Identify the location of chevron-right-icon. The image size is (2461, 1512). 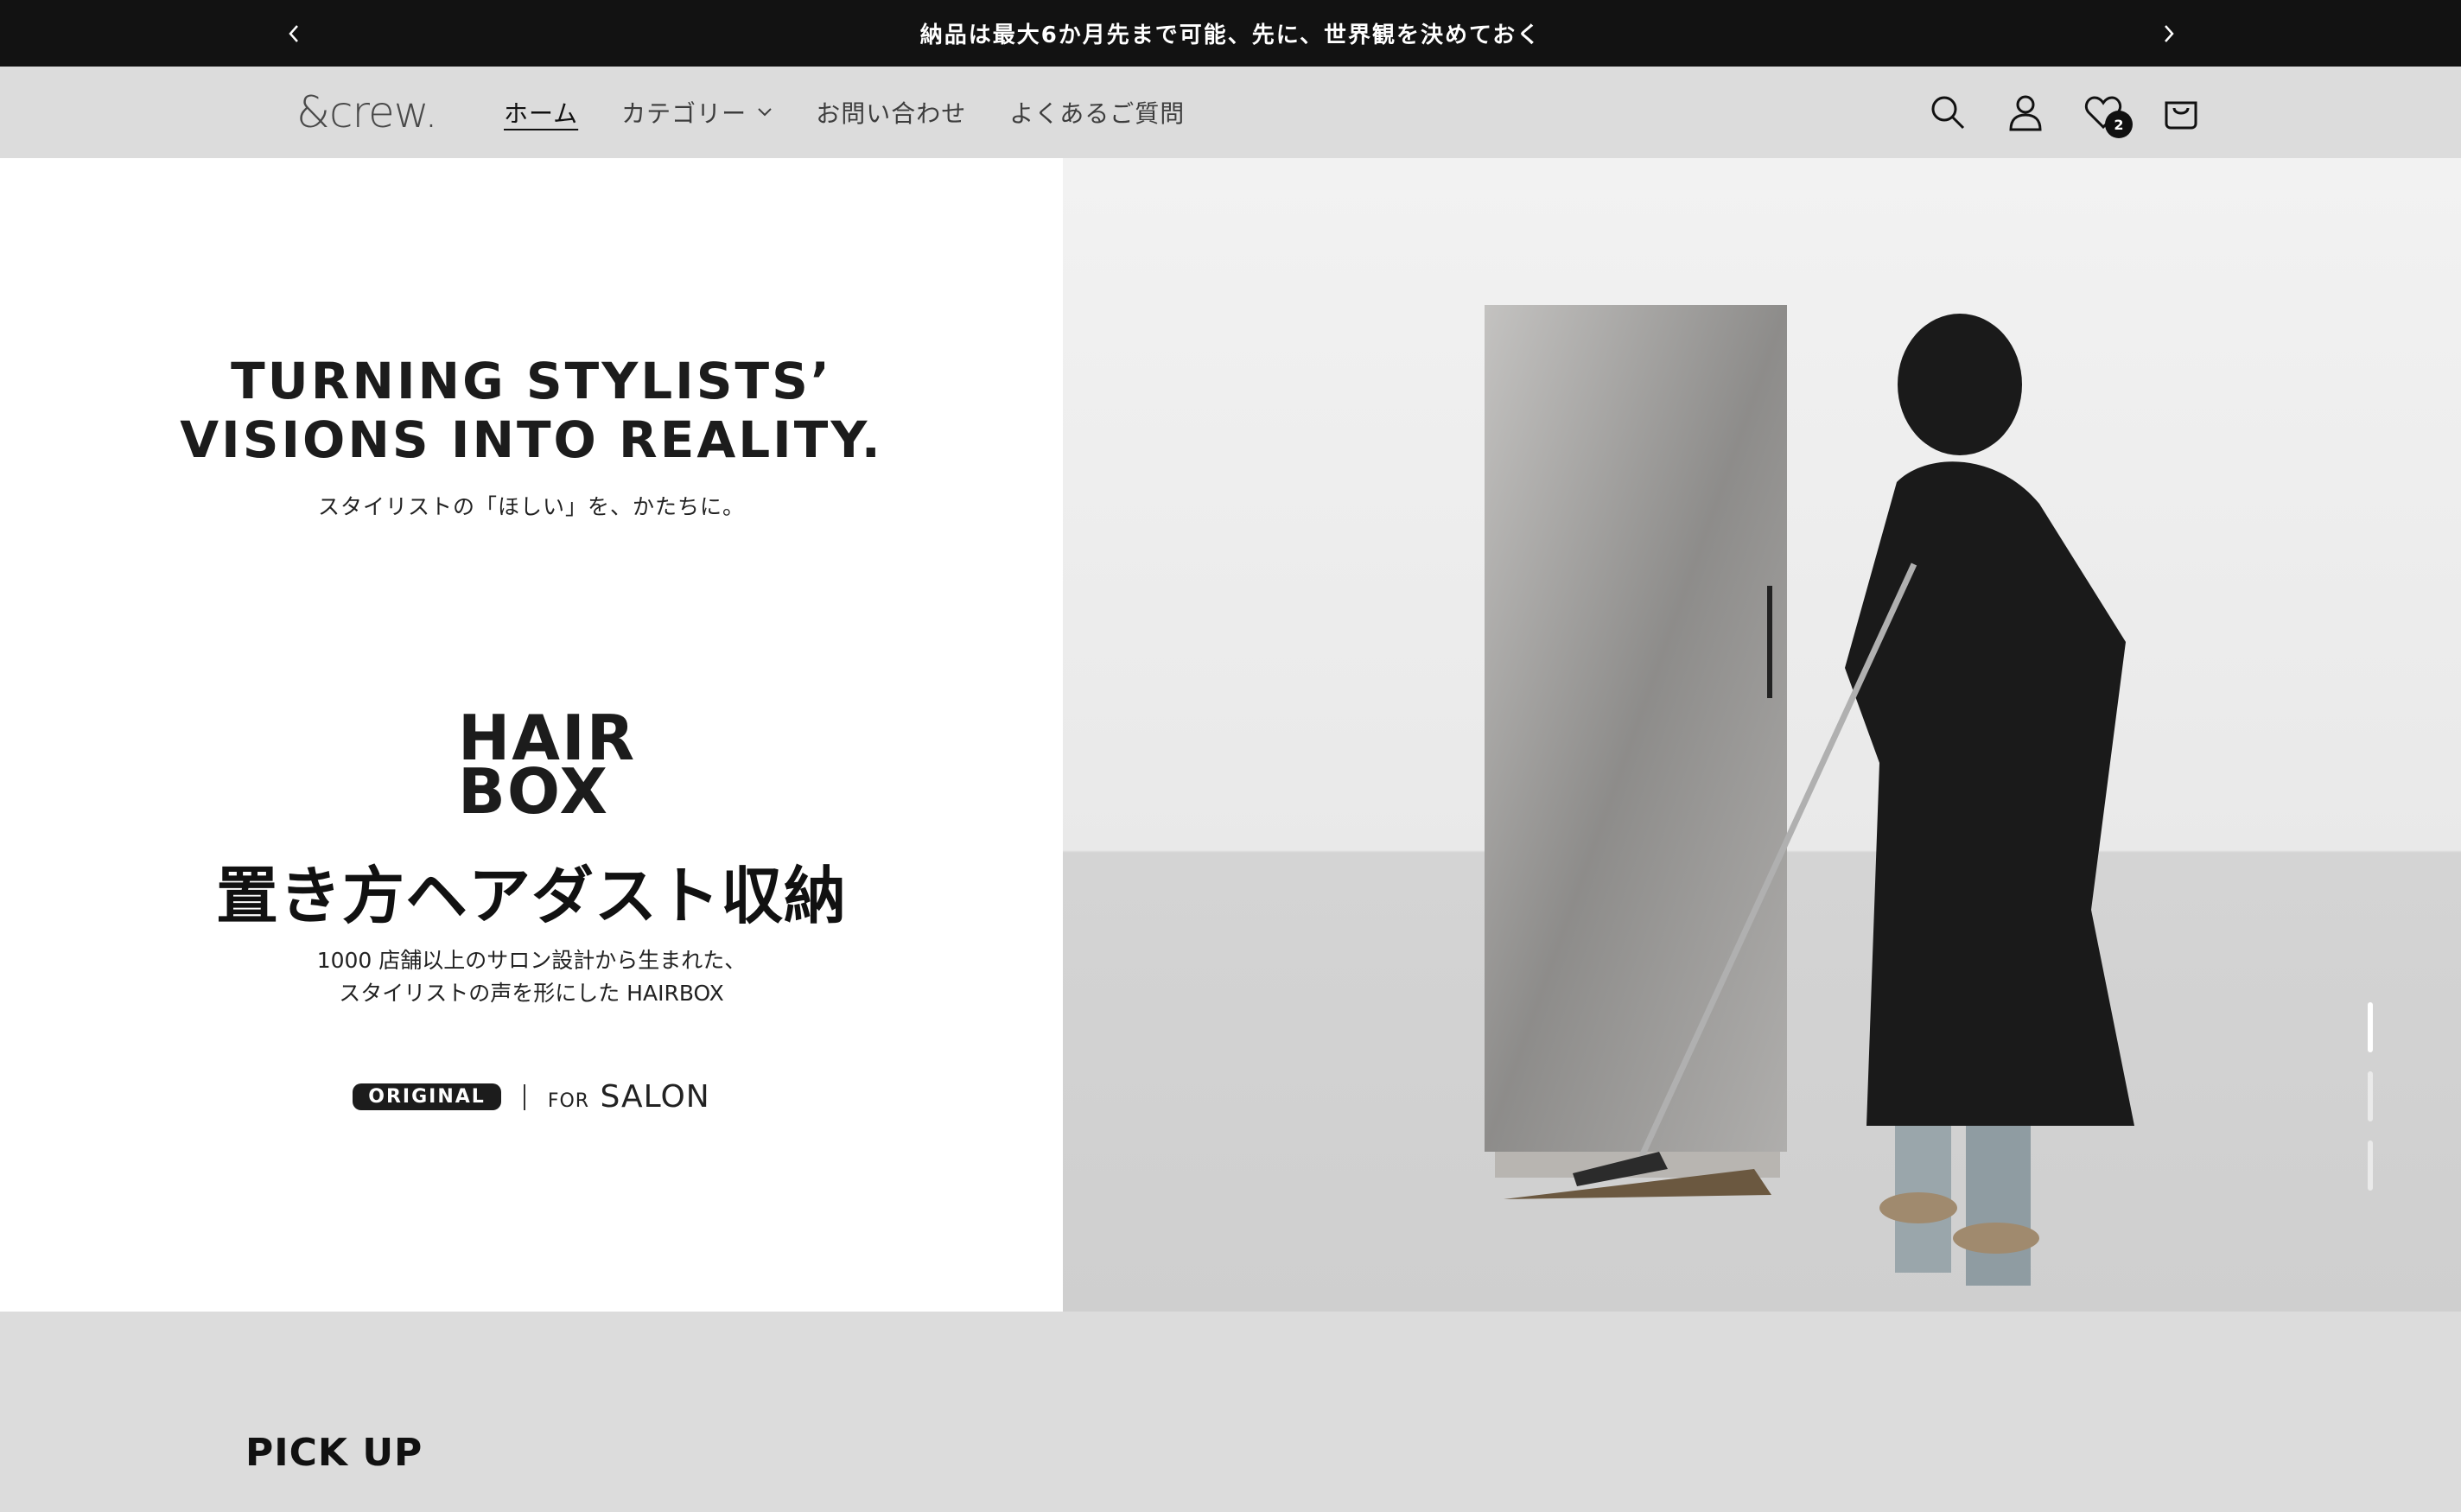
(2169, 33).